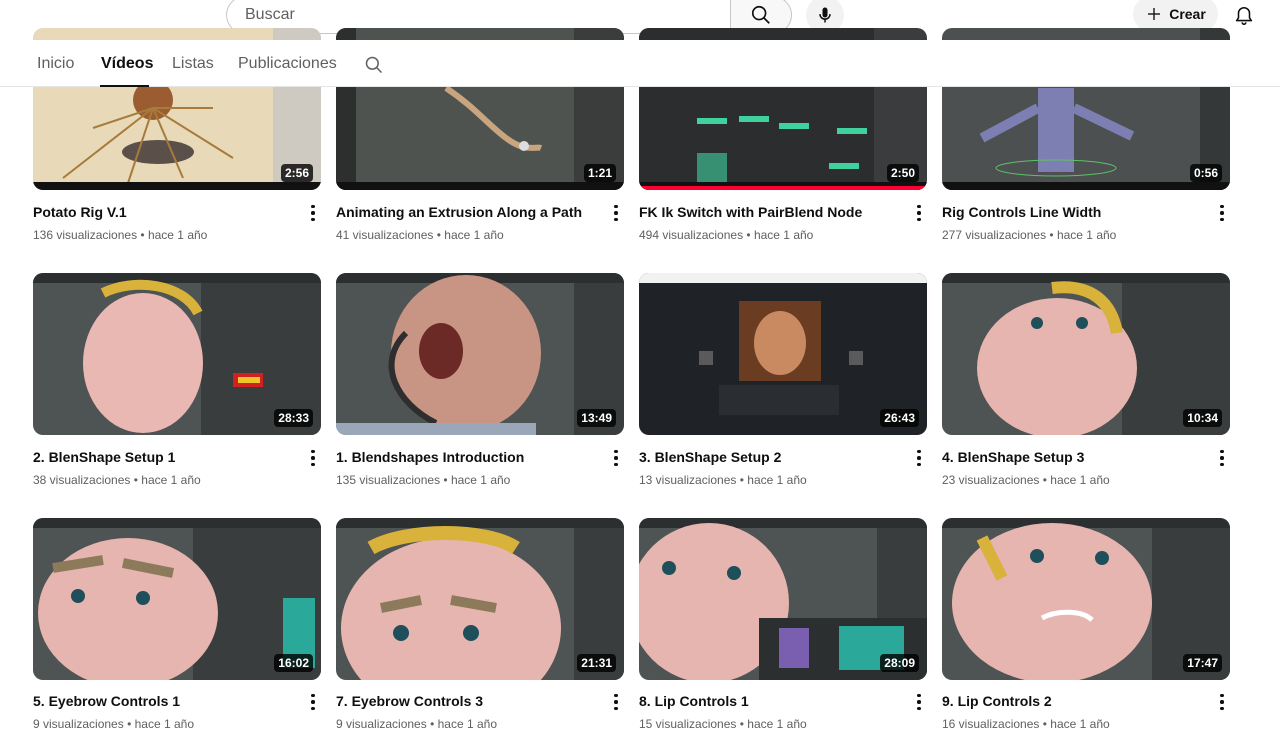 Image resolution: width=1280 pixels, height=756 pixels. What do you see at coordinates (710, 457) in the screenshot?
I see `video-title: 3. BlenShape Setup 2` at bounding box center [710, 457].